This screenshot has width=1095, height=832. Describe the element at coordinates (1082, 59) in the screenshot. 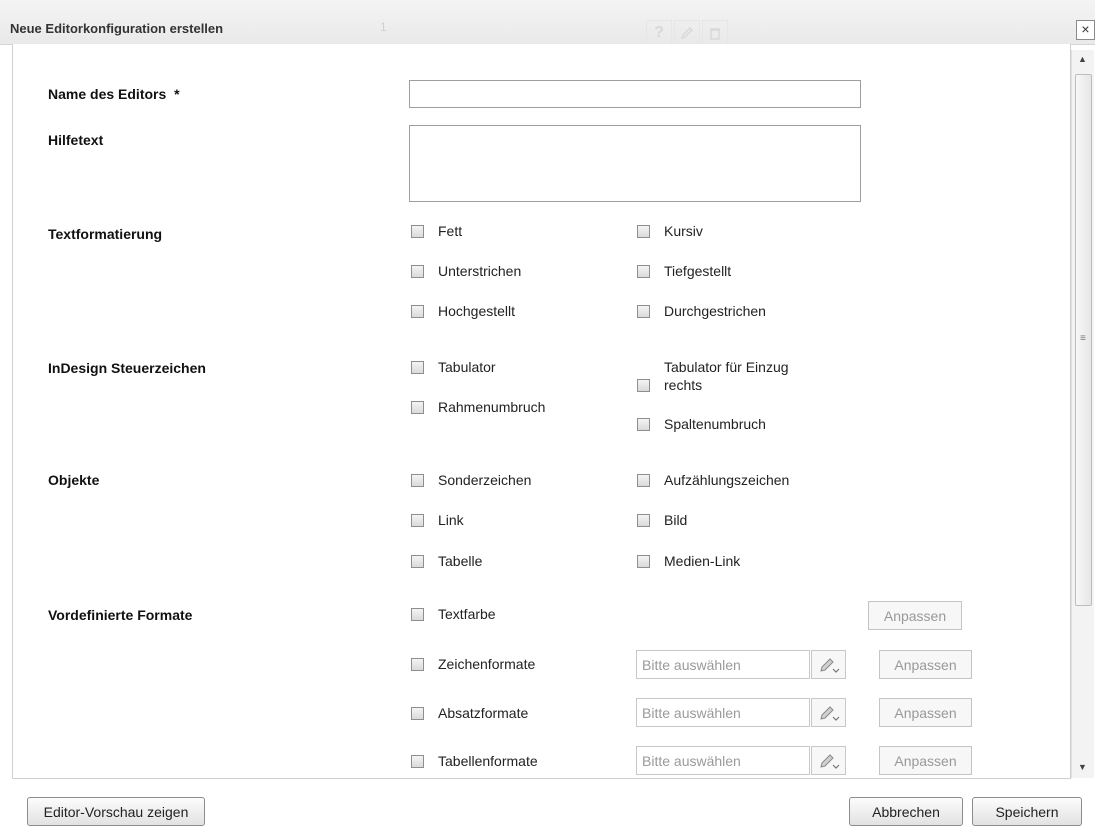

I see `scroll-up-icon: ▲` at that location.